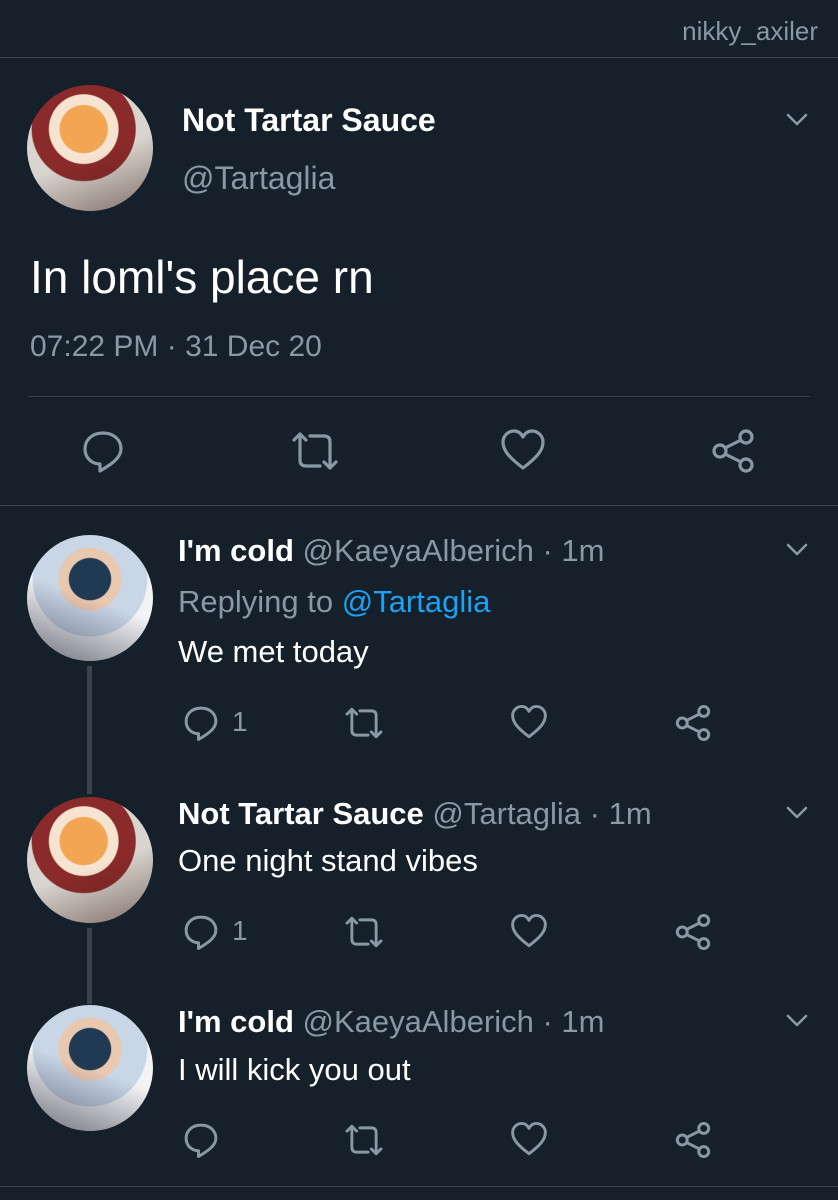 The image size is (838, 1200). What do you see at coordinates (542, 813) in the screenshot?
I see `handle-time: @Tartaglia · 1m` at bounding box center [542, 813].